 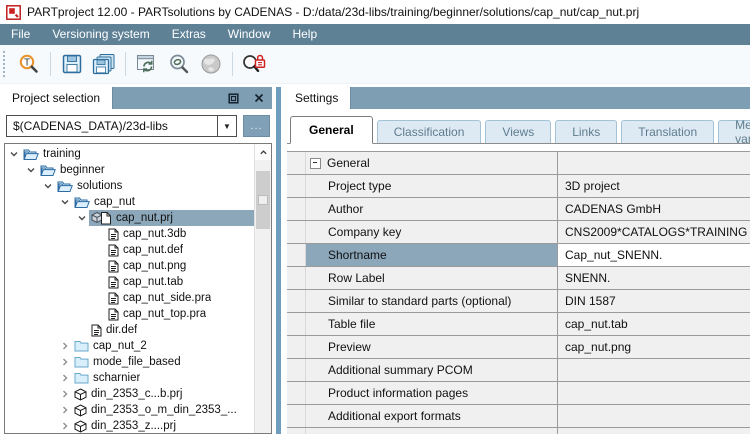 What do you see at coordinates (20, 34) in the screenshot?
I see `menu-file: File` at bounding box center [20, 34].